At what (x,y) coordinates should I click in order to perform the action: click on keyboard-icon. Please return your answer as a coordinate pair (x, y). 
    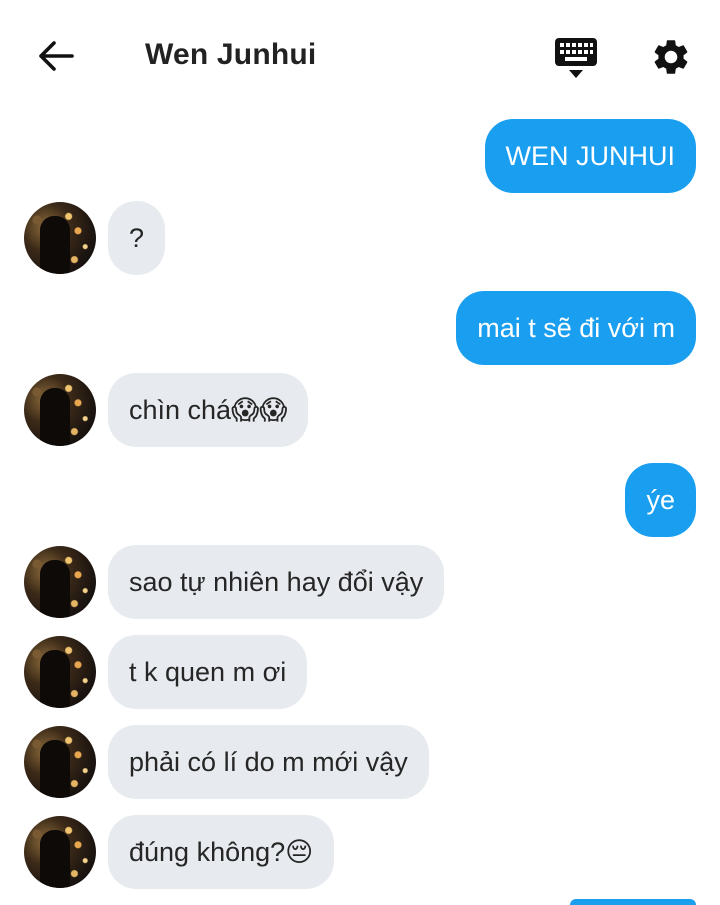
    Looking at the image, I should click on (576, 58).